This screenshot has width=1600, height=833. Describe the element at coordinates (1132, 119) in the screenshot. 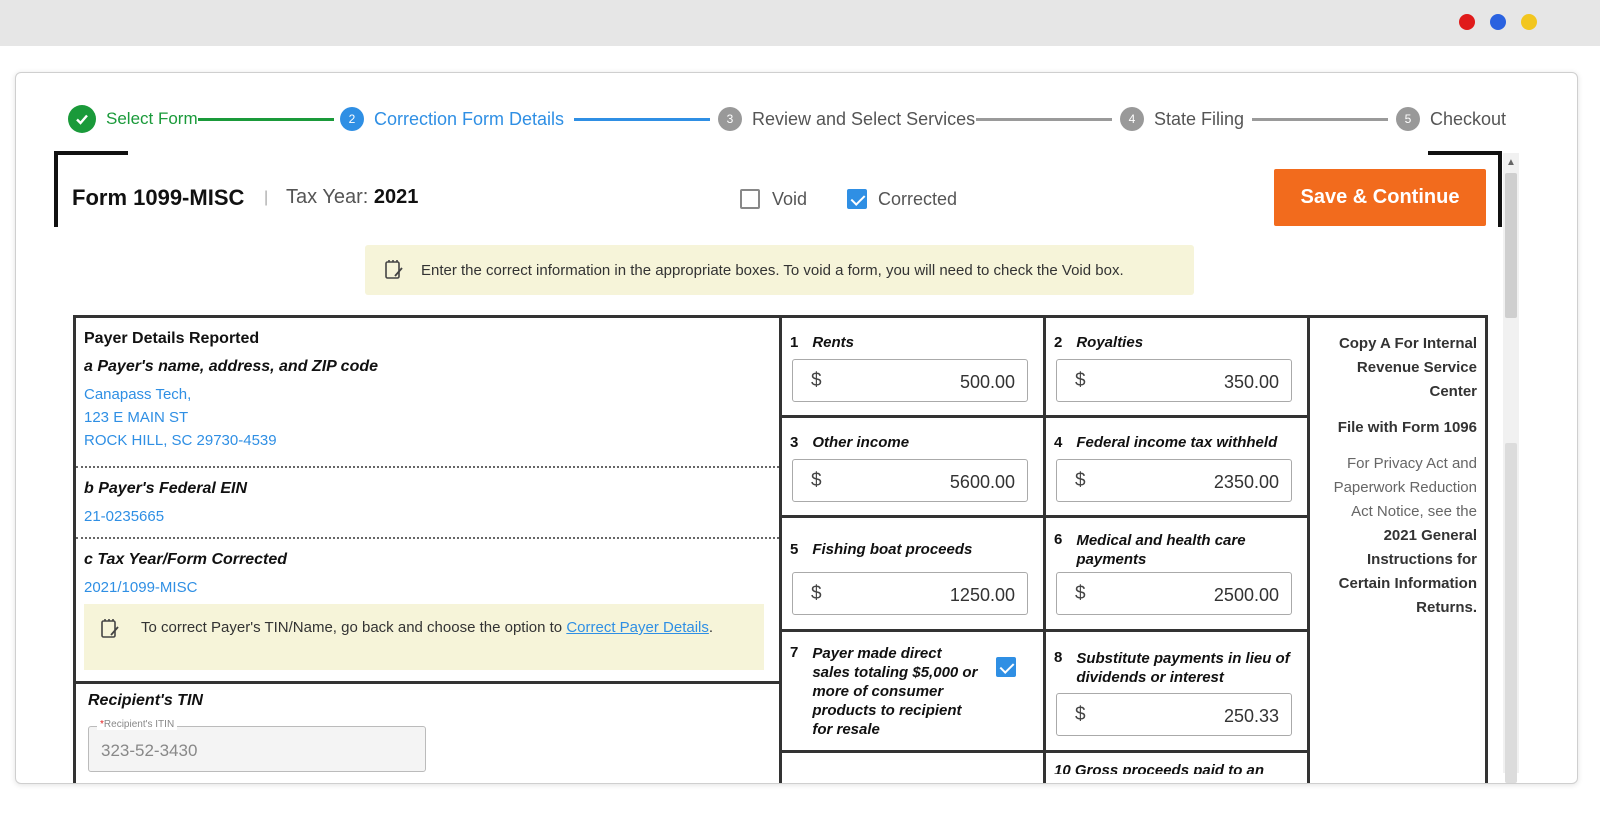

I see `step-number: 4` at that location.